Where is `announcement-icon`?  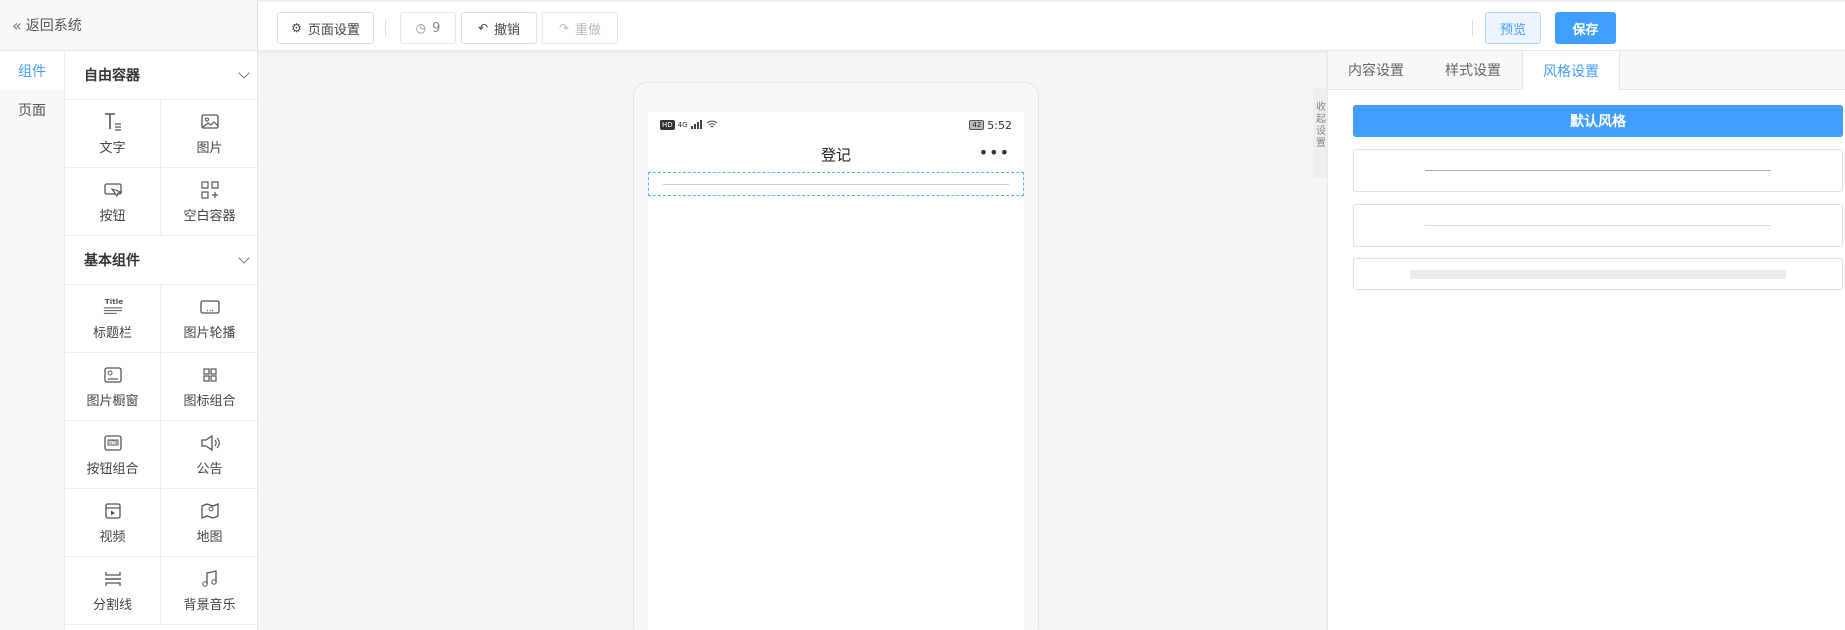
announcement-icon is located at coordinates (210, 443).